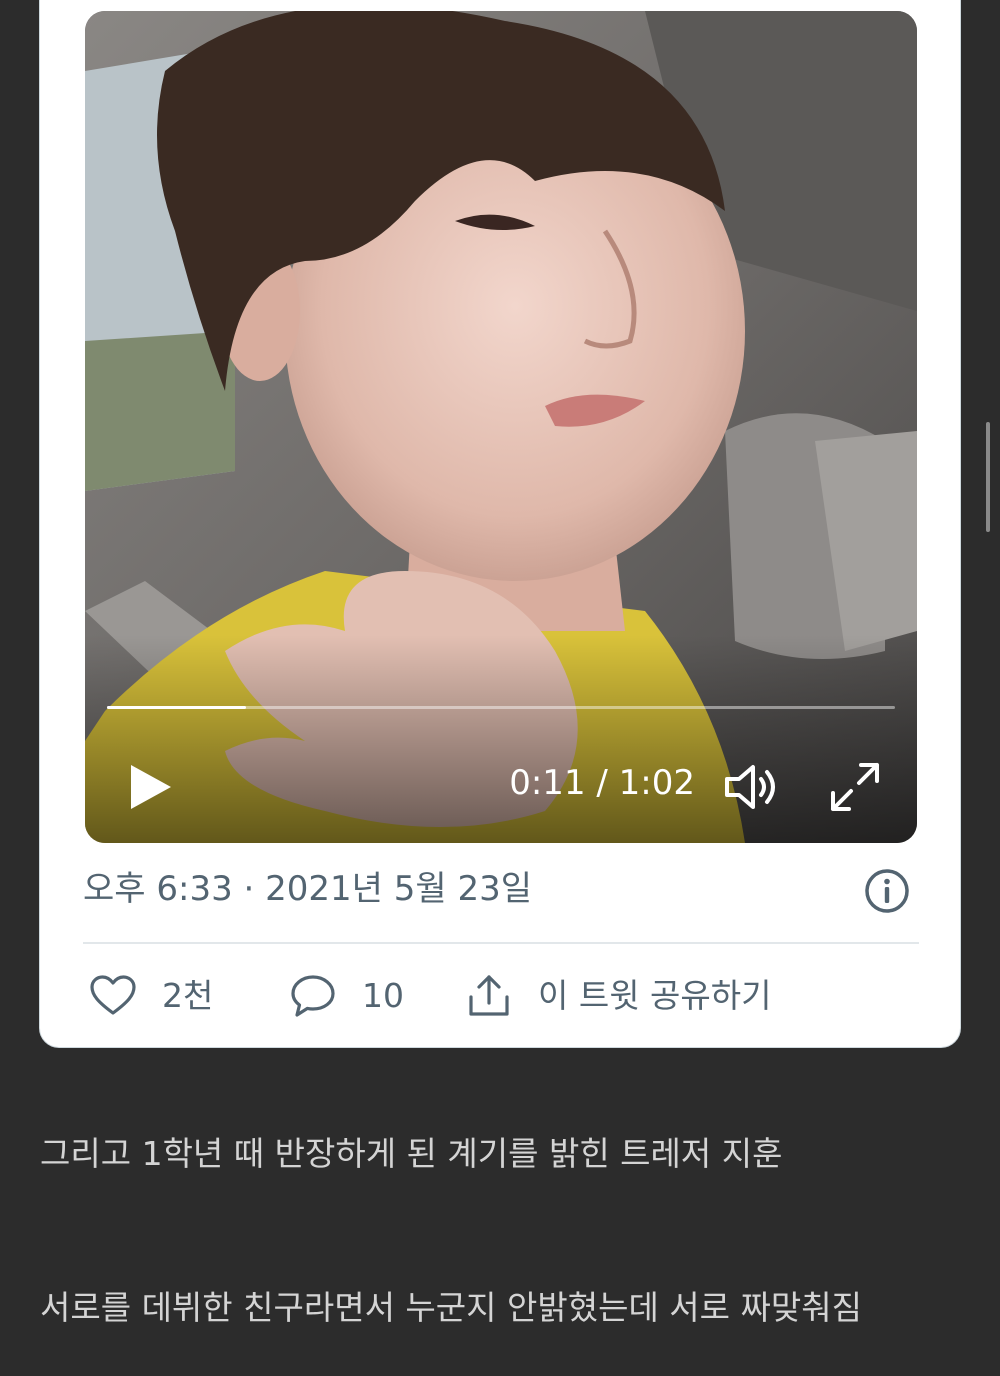 The width and height of the screenshot is (1000, 1376). What do you see at coordinates (655, 995) in the screenshot?
I see `share-label: 이 트윗 공유하기` at bounding box center [655, 995].